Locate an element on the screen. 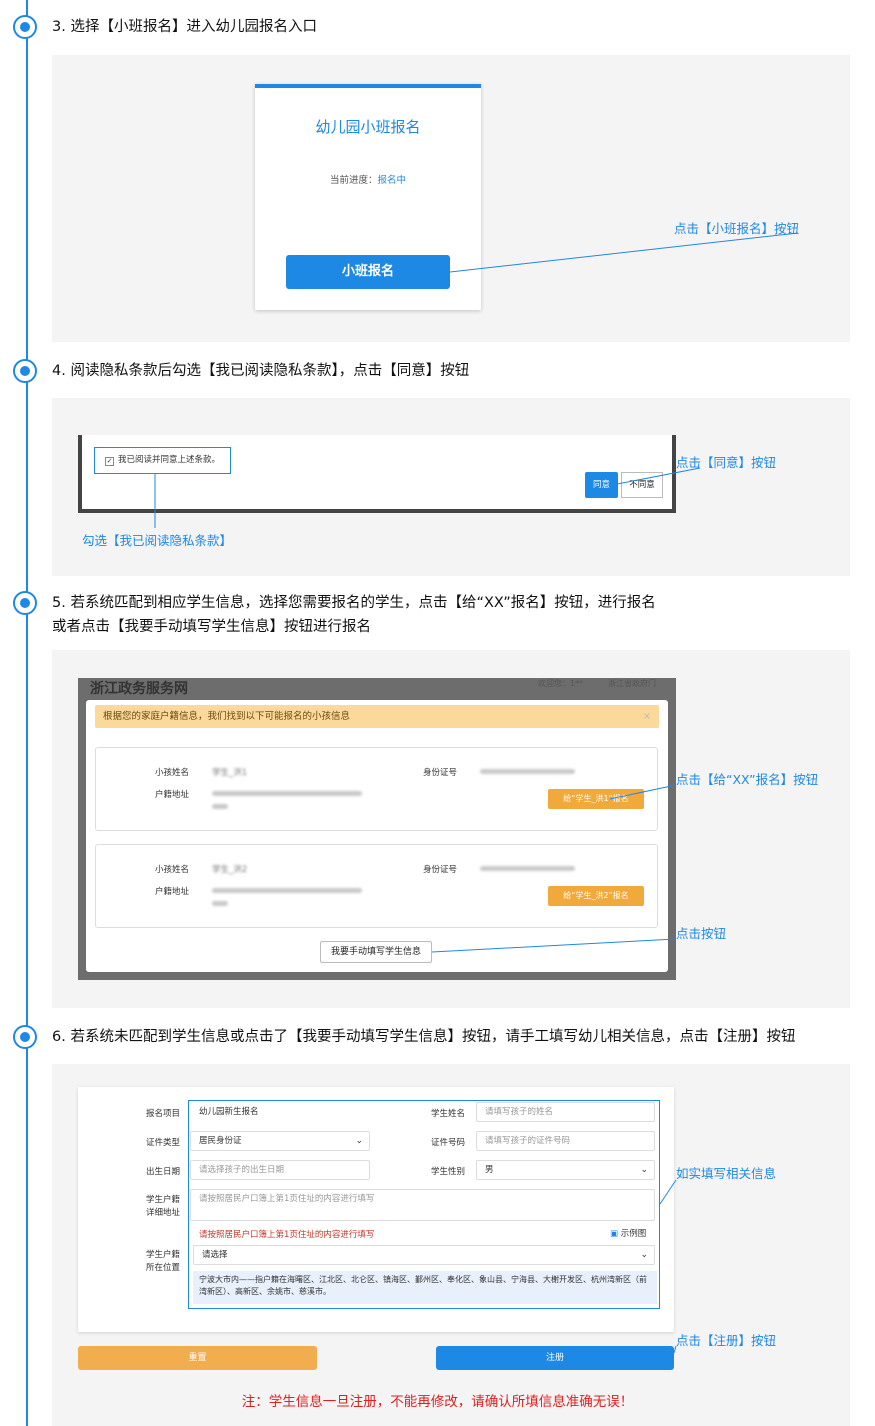 Image resolution: width=875 pixels, height=1426 pixels. callout-line-fill is located at coordinates (668, 1192).